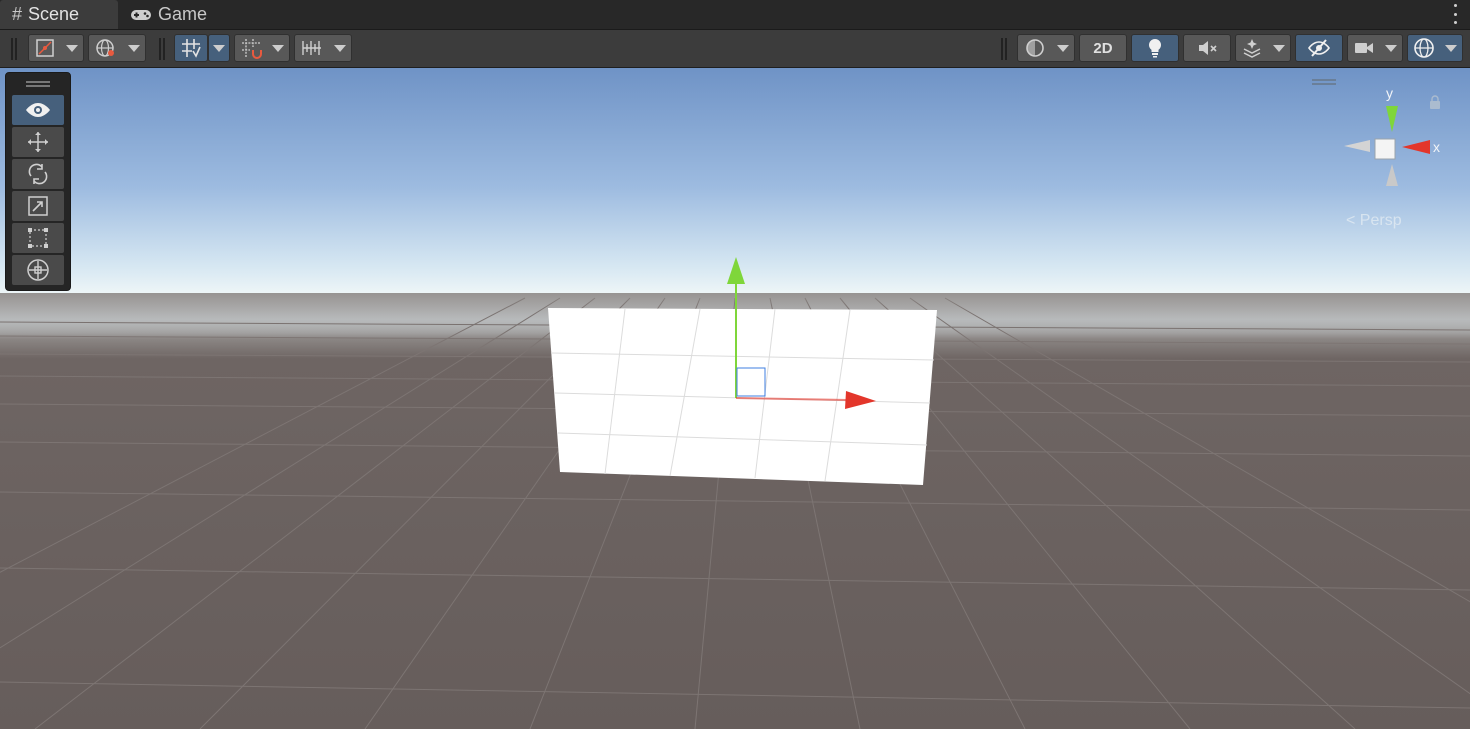  I want to click on transform-icon, so click(38, 270).